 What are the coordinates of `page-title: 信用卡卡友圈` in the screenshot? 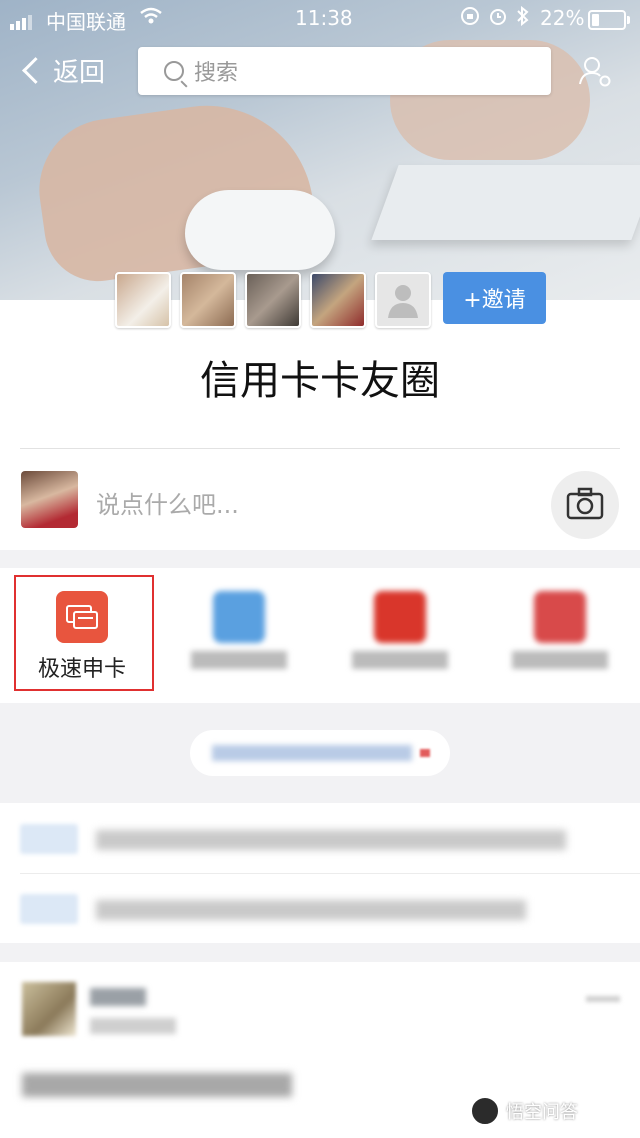 It's located at (320, 381).